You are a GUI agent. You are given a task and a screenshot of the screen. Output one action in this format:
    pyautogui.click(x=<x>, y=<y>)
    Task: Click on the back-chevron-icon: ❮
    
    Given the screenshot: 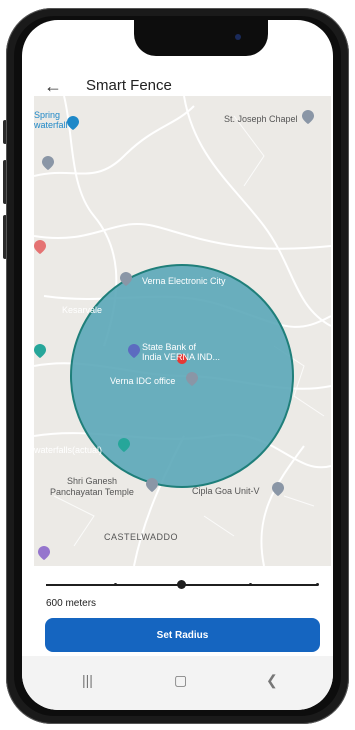 What is the action you would take?
    pyautogui.click(x=272, y=680)
    